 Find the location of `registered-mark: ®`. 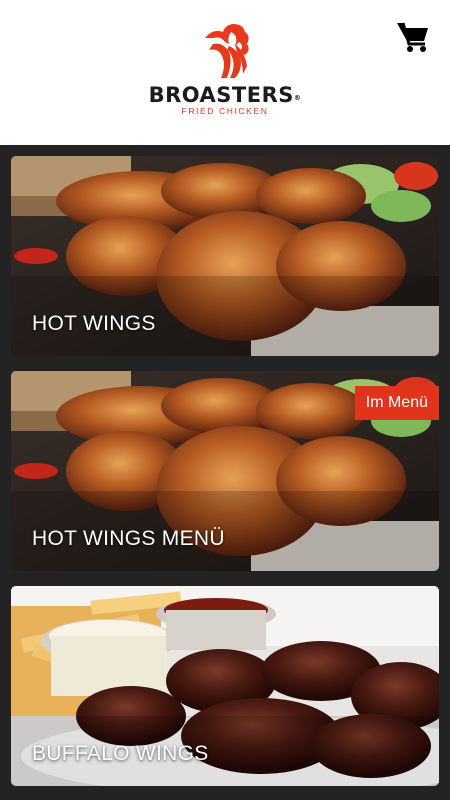

registered-mark: ® is located at coordinates (297, 98).